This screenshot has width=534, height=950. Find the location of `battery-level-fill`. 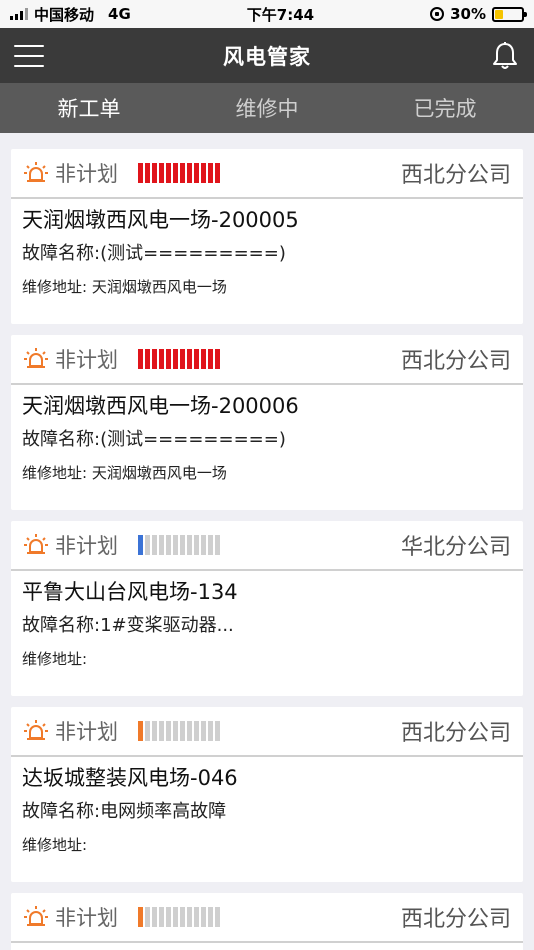

battery-level-fill is located at coordinates (498, 14).